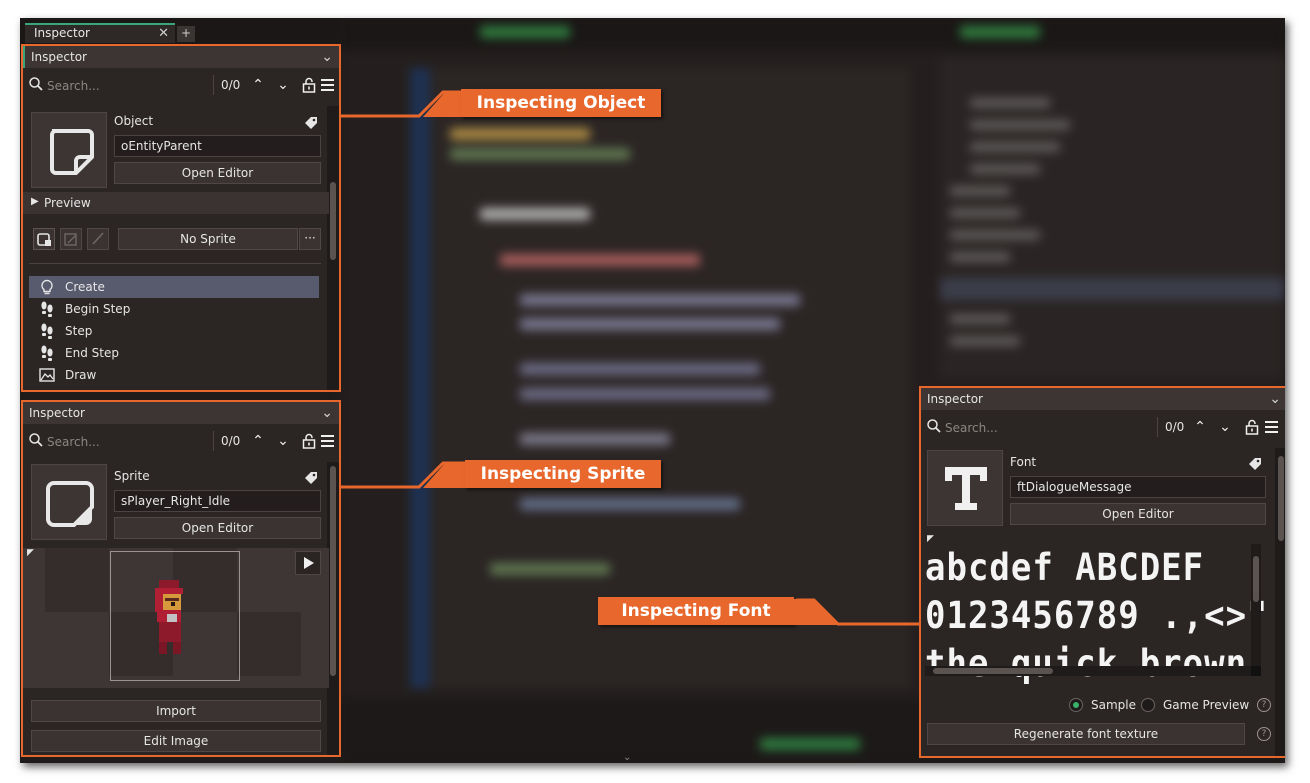 The image size is (1310, 783). I want to click on bottom-expand-icon: ⌄, so click(627, 757).